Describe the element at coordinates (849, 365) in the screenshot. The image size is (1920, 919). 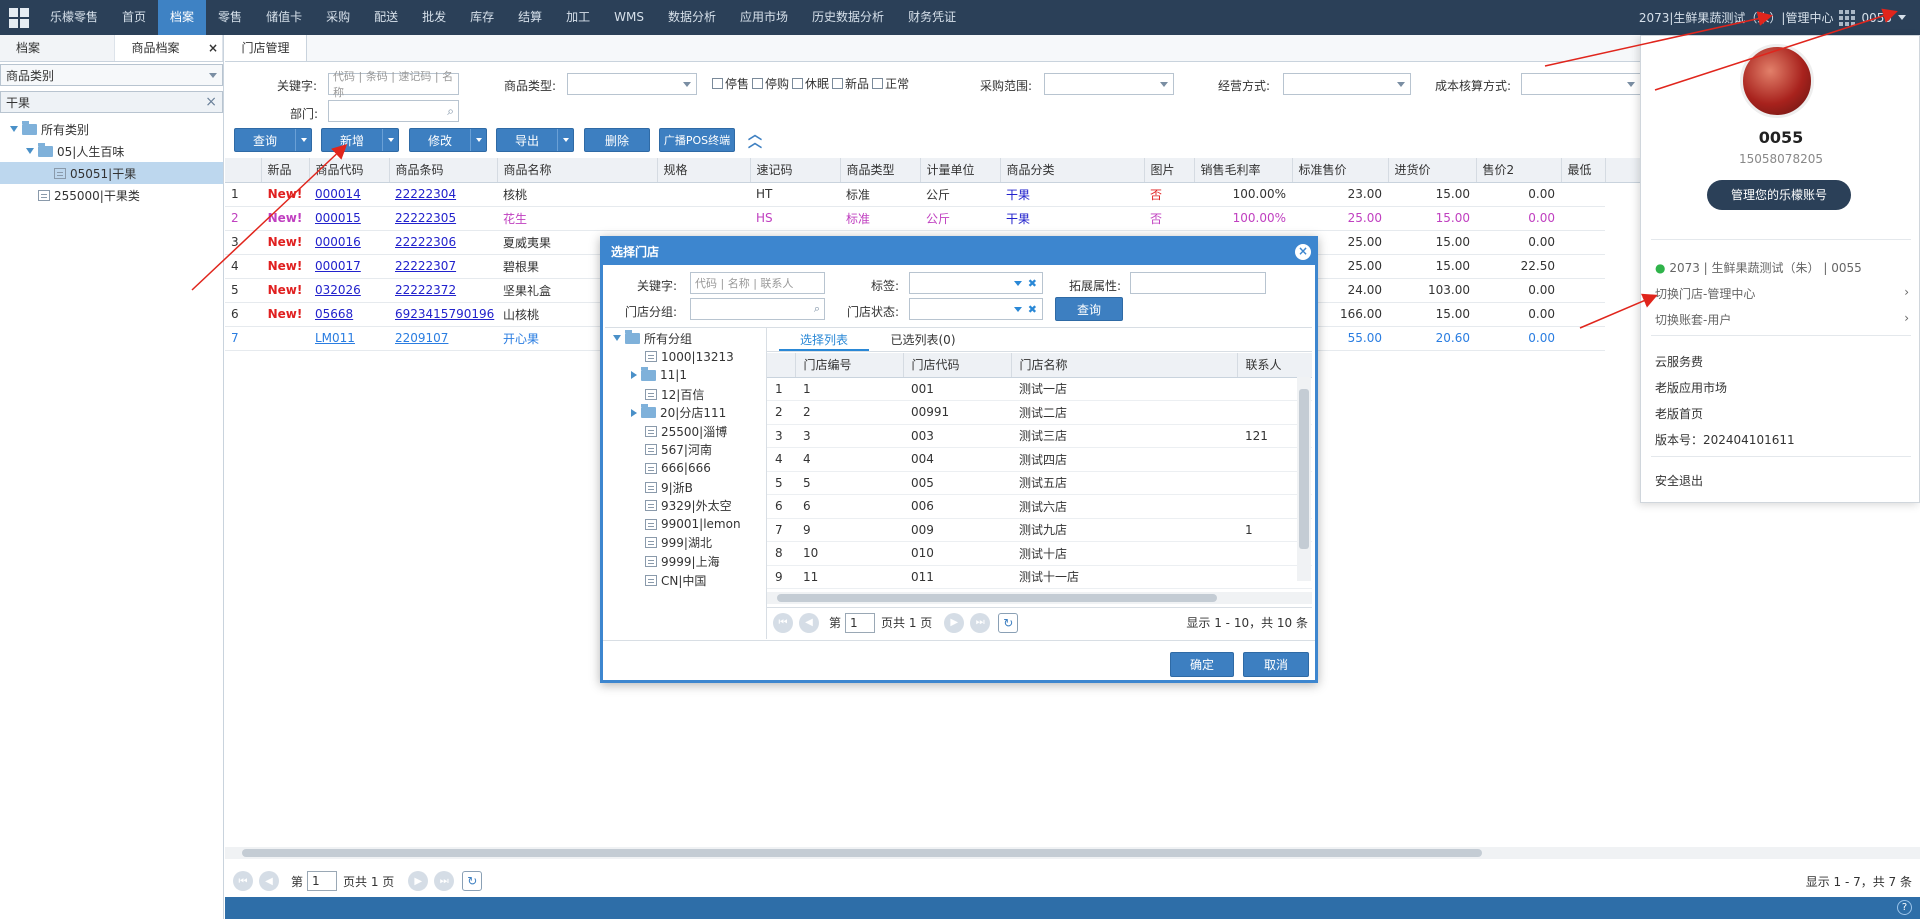
I see `column-header: 门店编号` at that location.